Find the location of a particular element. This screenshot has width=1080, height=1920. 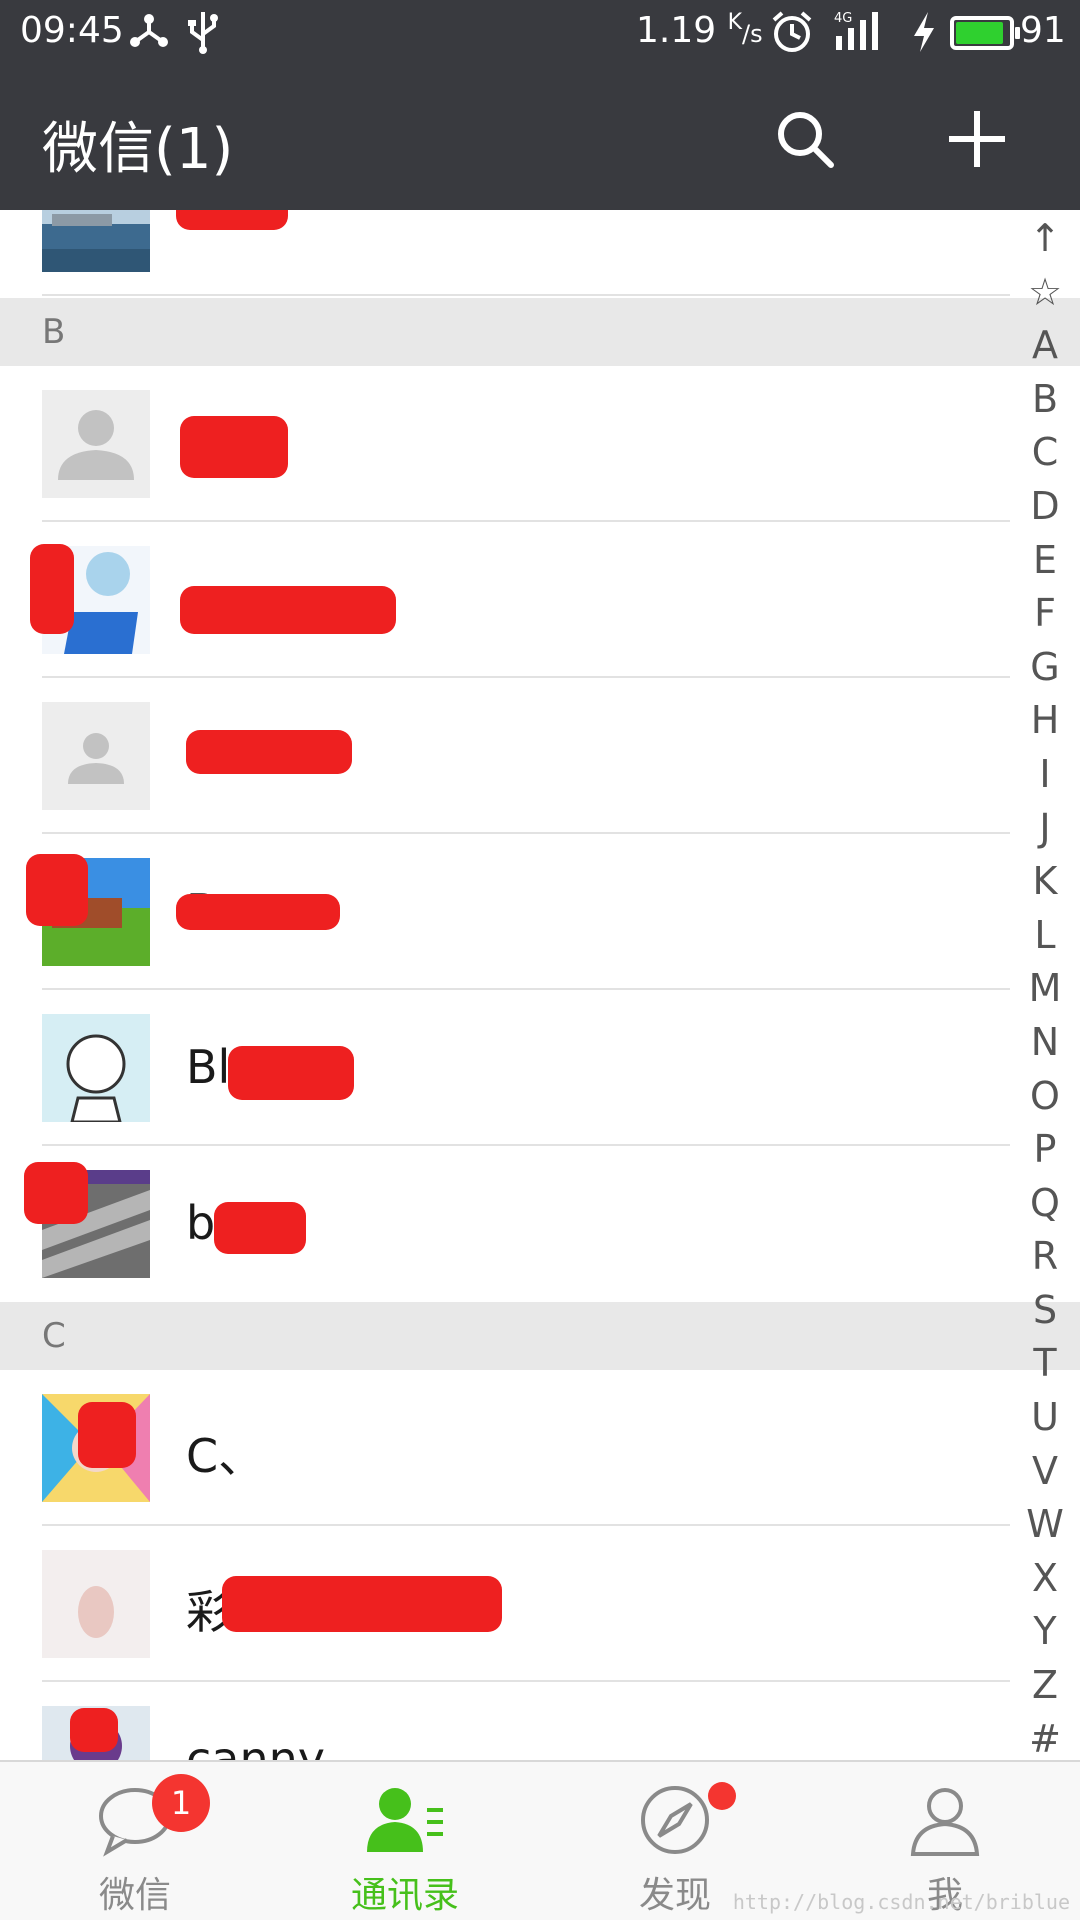

index-letter: ↑ is located at coordinates (1045, 239).